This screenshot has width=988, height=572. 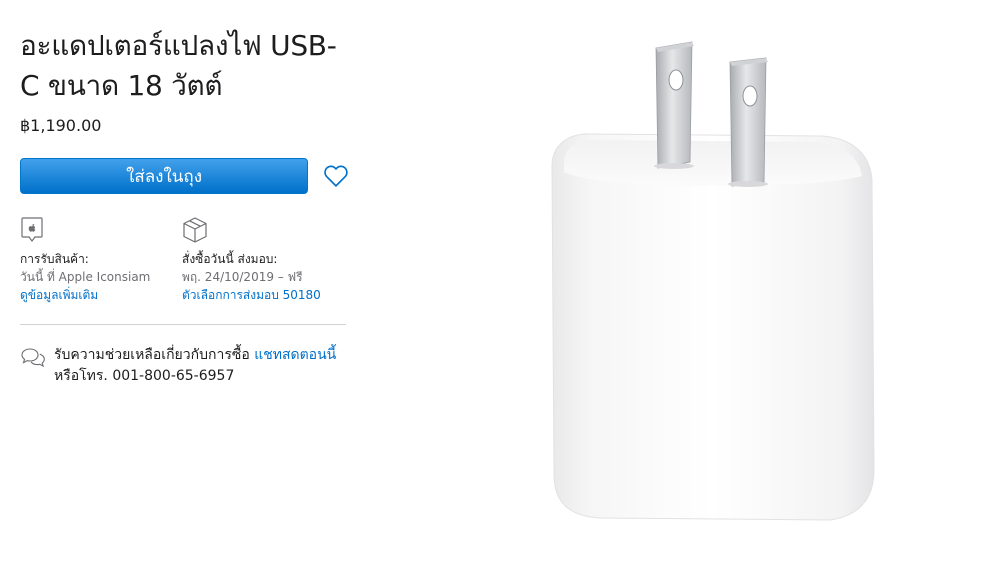 What do you see at coordinates (144, 376) in the screenshot?
I see `phone-text: หรือโทร. 001-800-65-6957` at bounding box center [144, 376].